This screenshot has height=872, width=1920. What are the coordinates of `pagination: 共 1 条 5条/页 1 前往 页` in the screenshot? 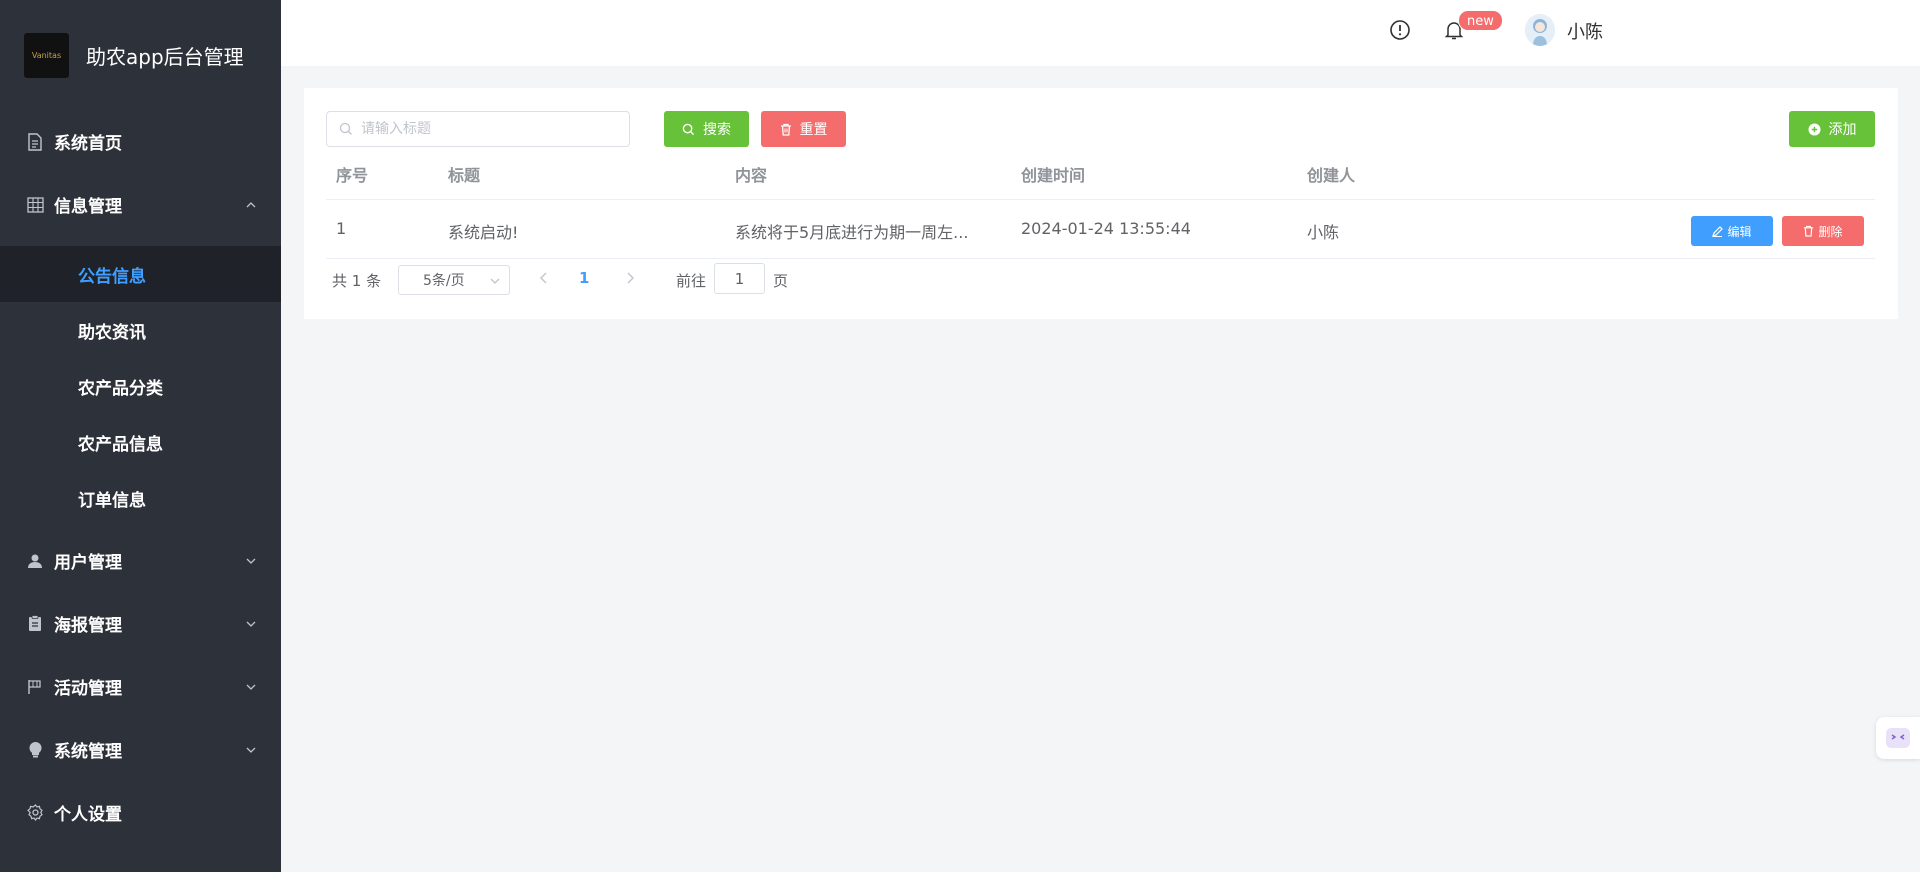 It's located at (626, 279).